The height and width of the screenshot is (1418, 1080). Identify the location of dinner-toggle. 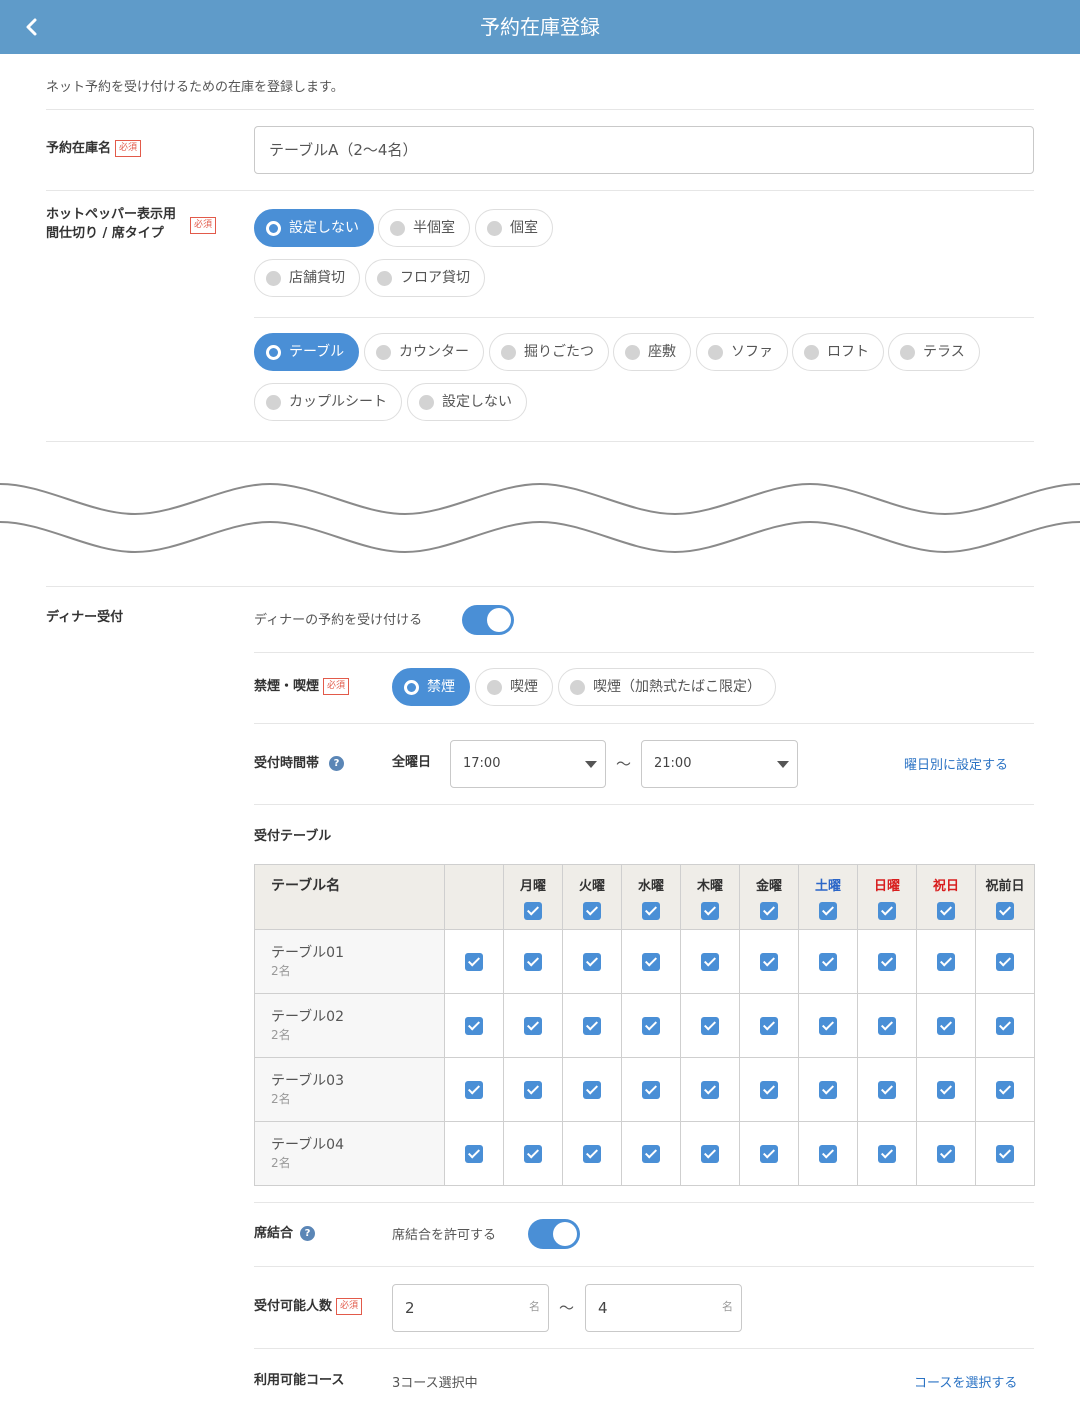
(488, 620).